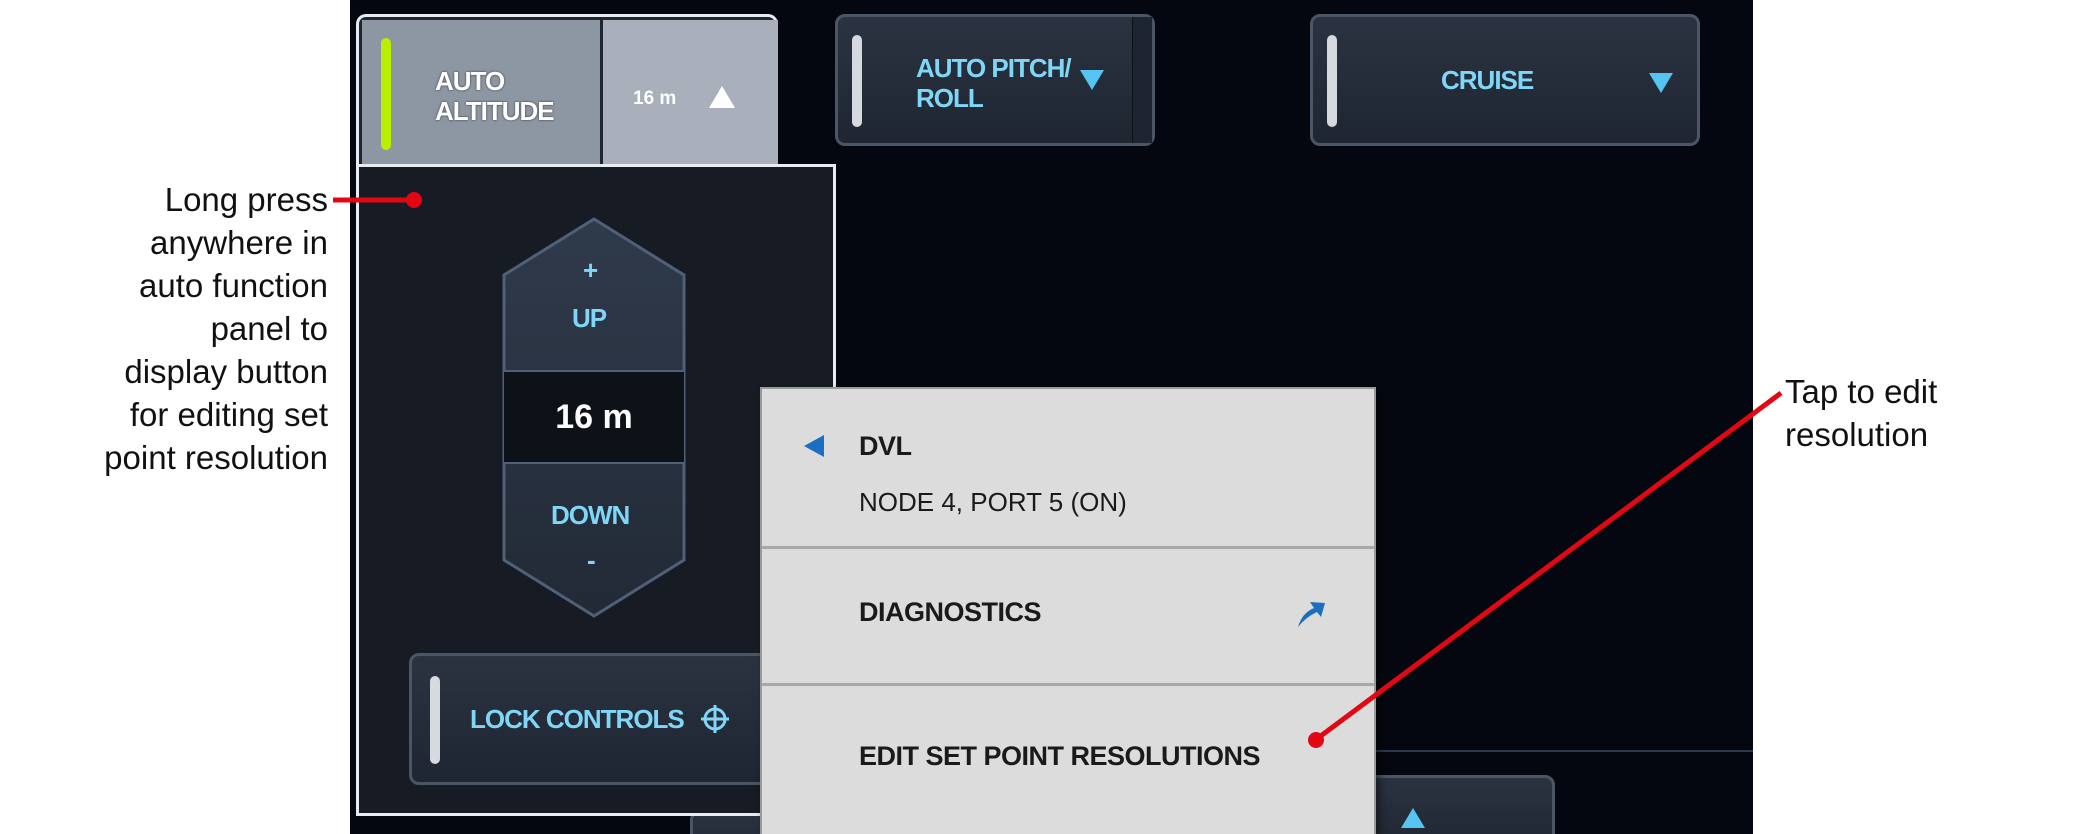 Image resolution: width=2100 pixels, height=834 pixels. I want to click on dvl-menu-item: DVL NODE 4, PORT 5 (ON), so click(1068, 467).